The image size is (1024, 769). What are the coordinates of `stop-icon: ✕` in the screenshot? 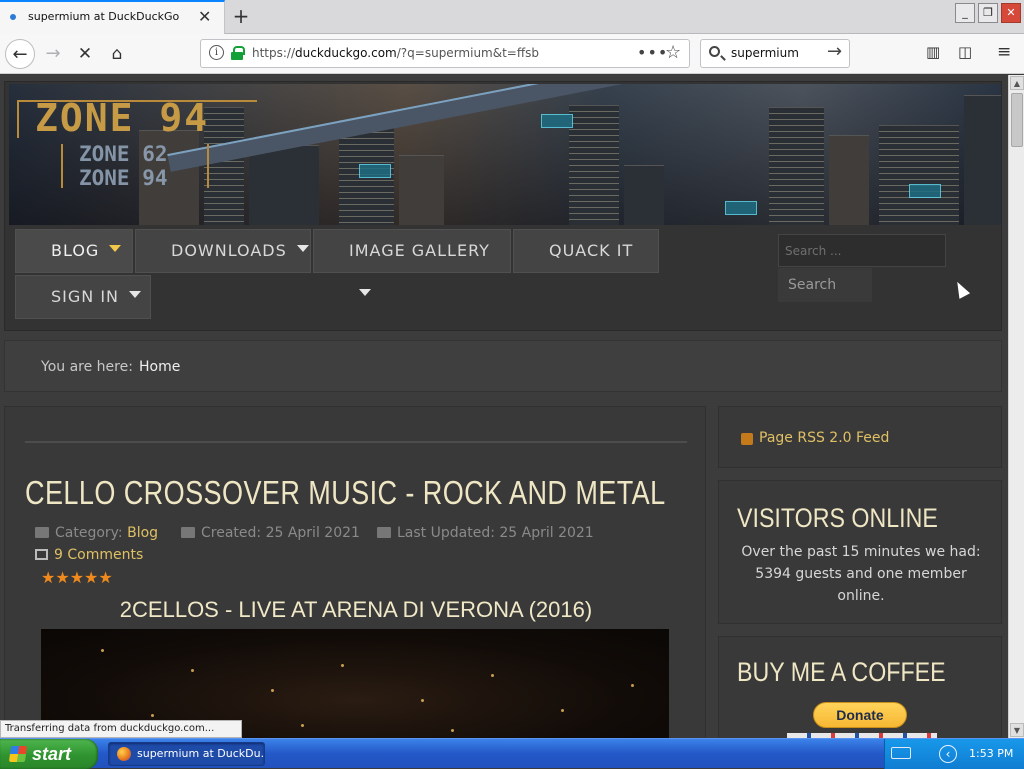 It's located at (85, 54).